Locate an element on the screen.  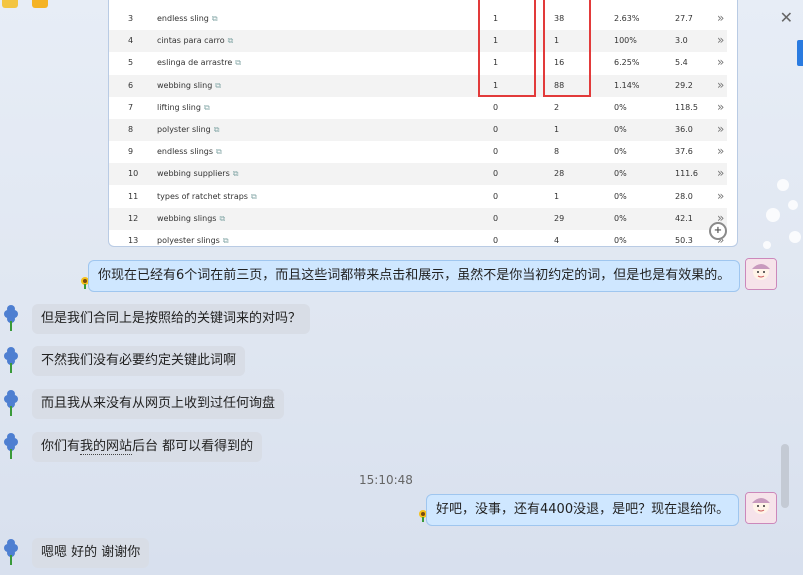
keyword-link: polyester slings ⧉ is located at coordinates (193, 241).